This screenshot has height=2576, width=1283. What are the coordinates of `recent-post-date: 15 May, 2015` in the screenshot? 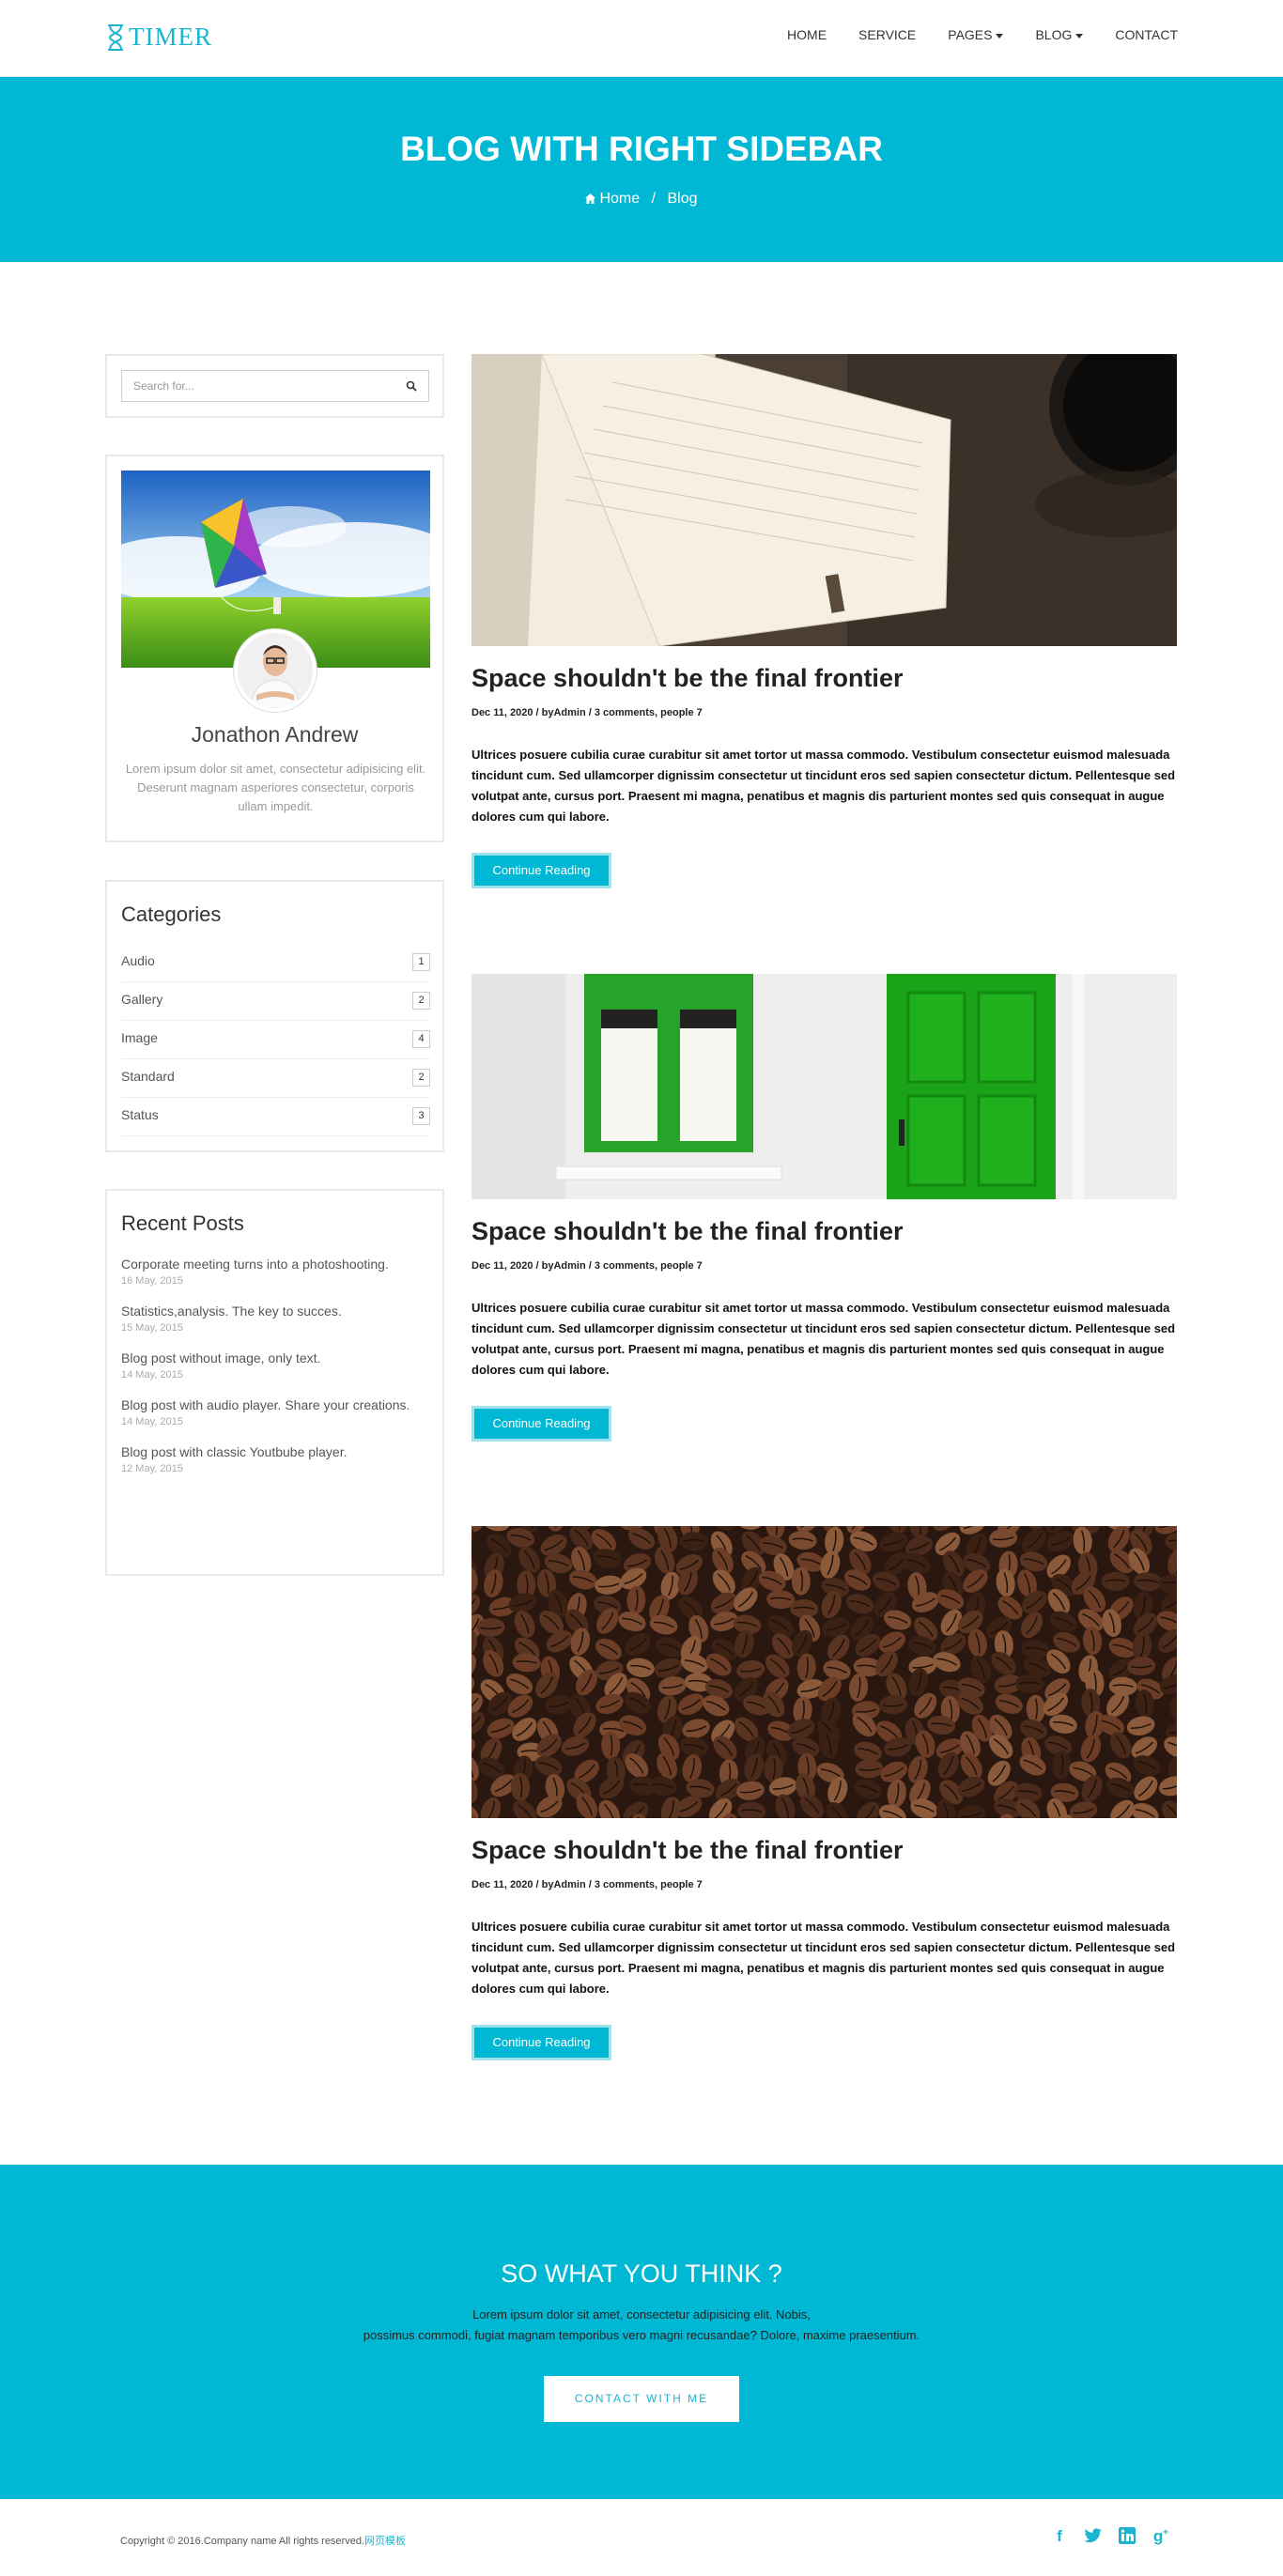 It's located at (152, 1328).